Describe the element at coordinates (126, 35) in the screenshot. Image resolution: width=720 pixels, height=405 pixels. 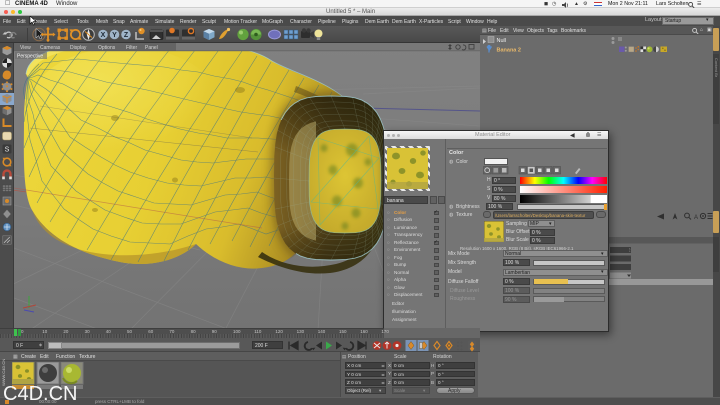
I see `svg-text: Z` at that location.